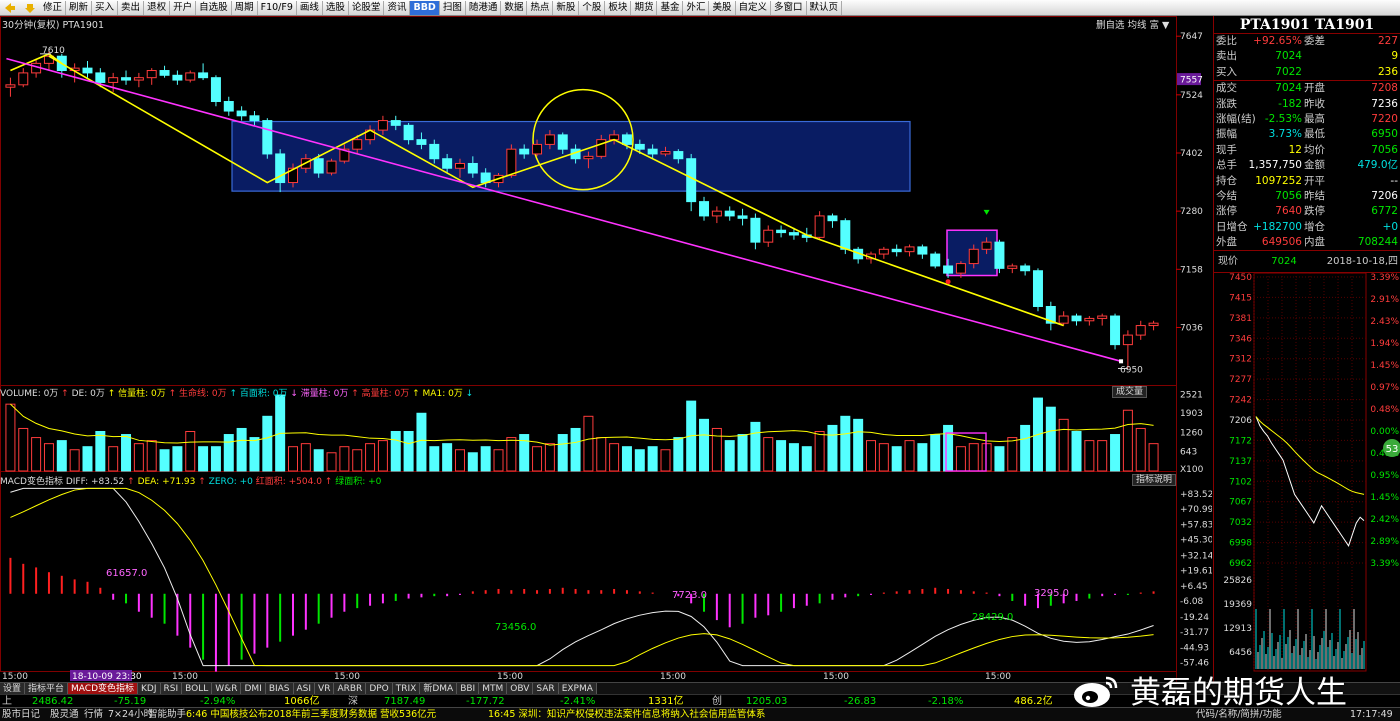  I want to click on mini-average-line, so click(1310, 456).